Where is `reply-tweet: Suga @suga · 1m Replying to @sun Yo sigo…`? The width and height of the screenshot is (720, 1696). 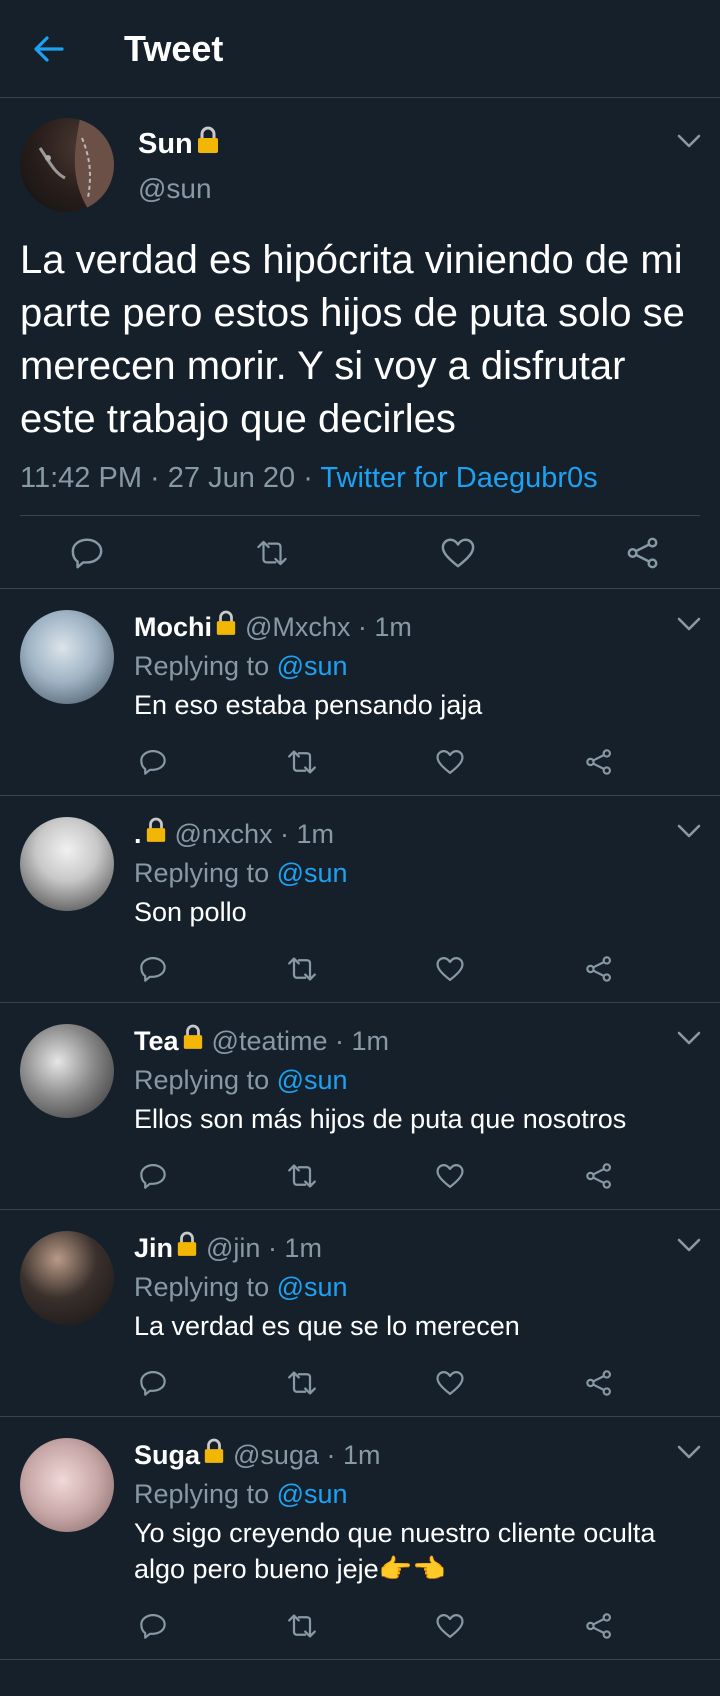 reply-tweet: Suga @suga · 1m Replying to @sun Yo sigo… is located at coordinates (360, 1538).